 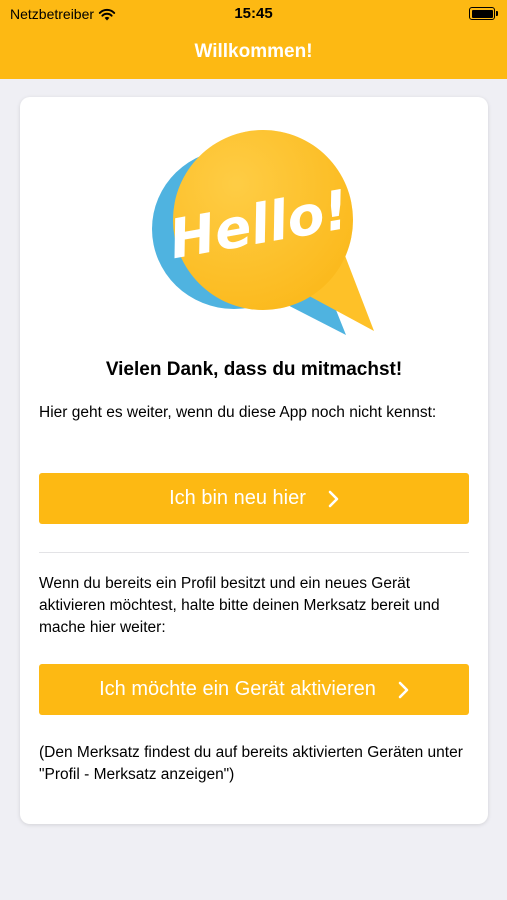 I want to click on thanks-headline: Vielen Dank, dass du mitmachst!, so click(x=254, y=369).